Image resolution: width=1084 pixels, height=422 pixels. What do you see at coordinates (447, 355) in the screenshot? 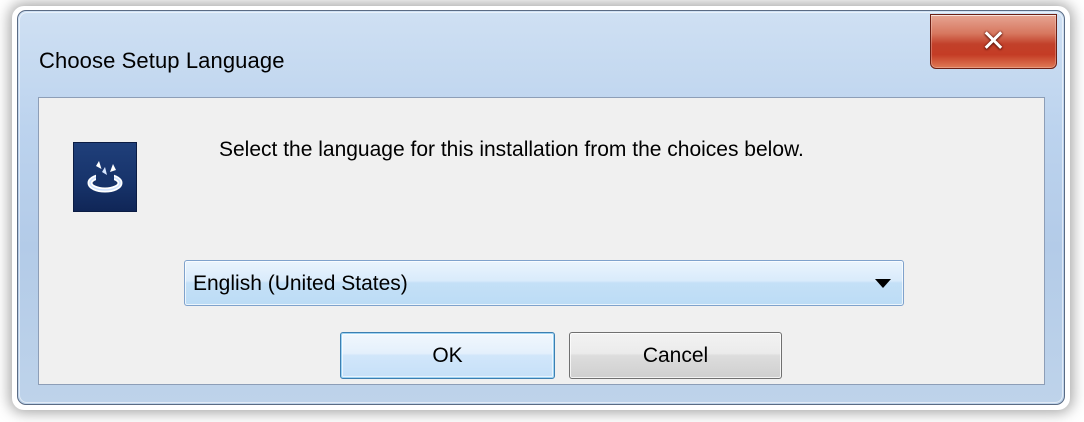
I see `ok-button: OK` at bounding box center [447, 355].